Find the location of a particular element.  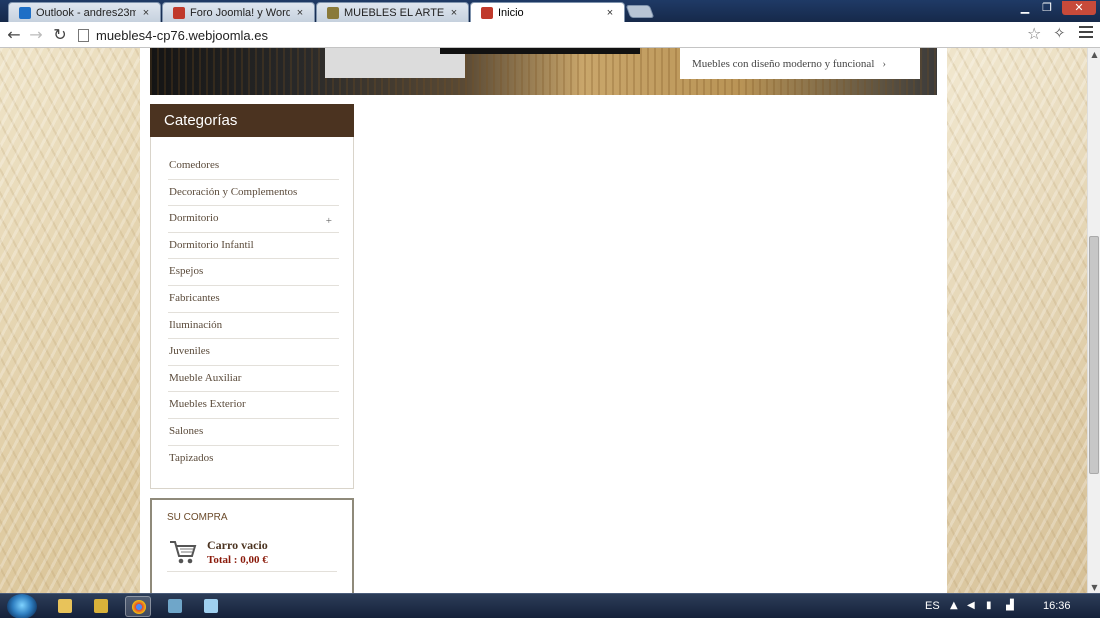

minimize-icon: ▁ is located at coordinates (1025, 8).